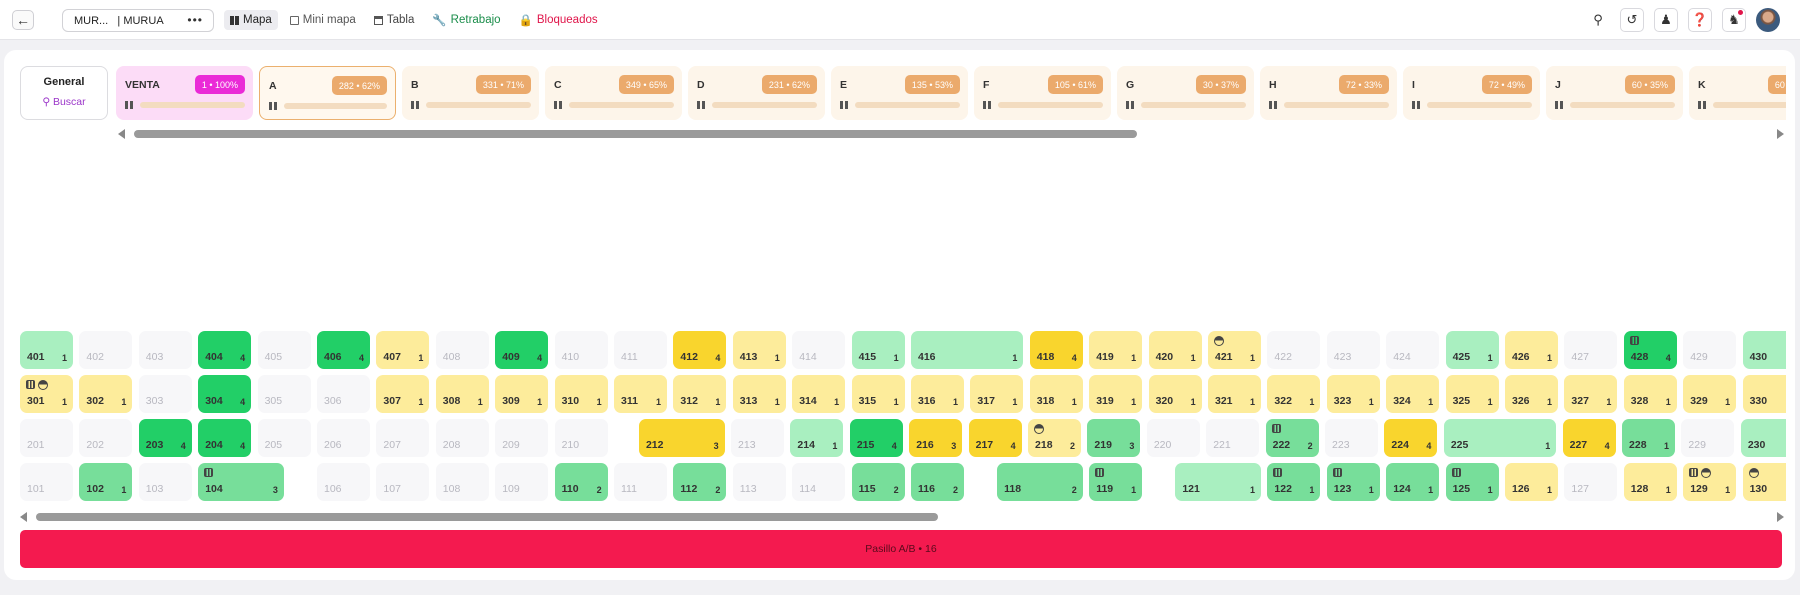 The height and width of the screenshot is (595, 1800). Describe the element at coordinates (522, 438) in the screenshot. I see `map-cell: 209` at that location.